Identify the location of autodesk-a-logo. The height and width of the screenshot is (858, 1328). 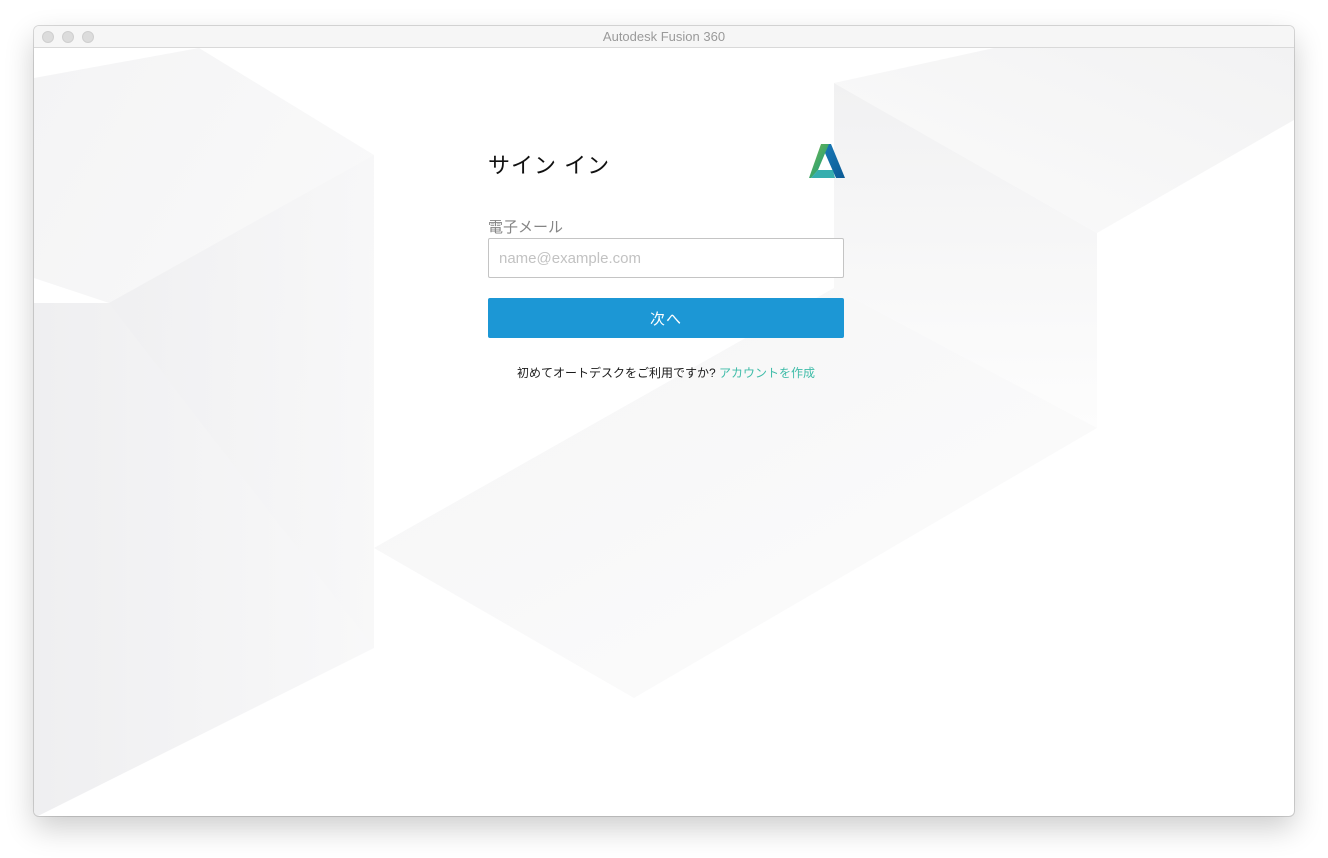
(827, 161).